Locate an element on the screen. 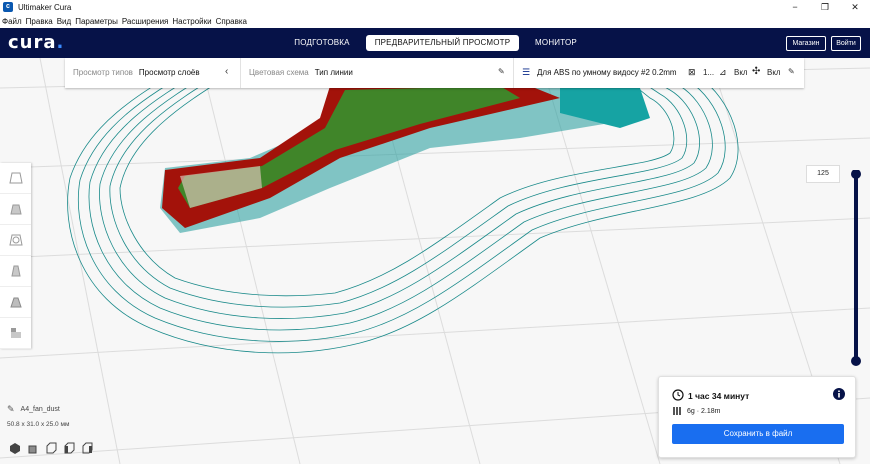 The image size is (870, 464). material-usage: 6g · 2.18m is located at coordinates (704, 411).